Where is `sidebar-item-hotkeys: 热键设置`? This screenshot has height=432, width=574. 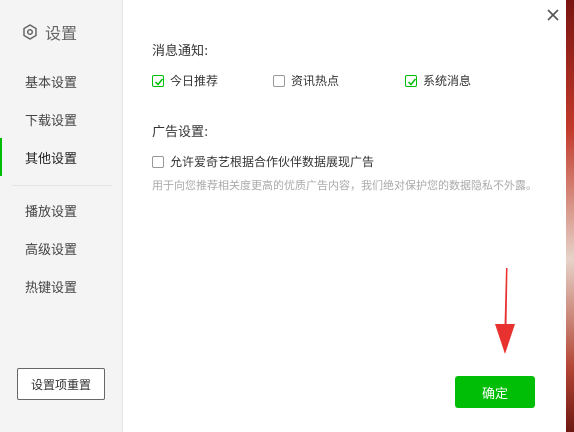
sidebar-item-hotkeys: 热键设置 is located at coordinates (61, 286).